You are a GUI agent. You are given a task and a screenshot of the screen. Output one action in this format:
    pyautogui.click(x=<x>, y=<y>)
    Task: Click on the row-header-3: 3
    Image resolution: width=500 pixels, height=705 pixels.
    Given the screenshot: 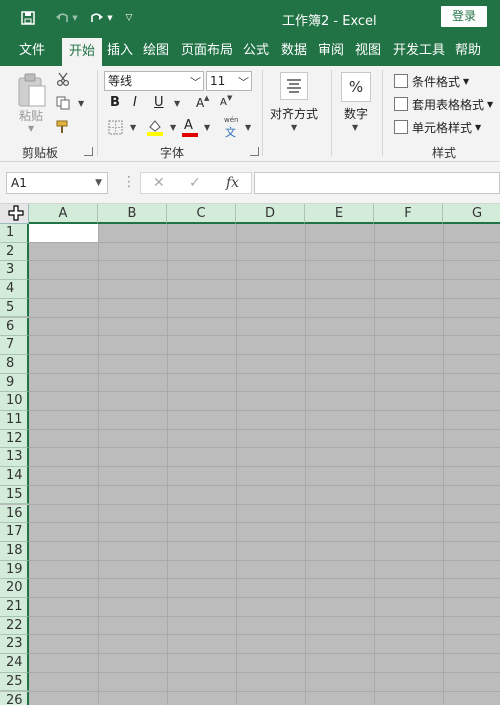 What is the action you would take?
    pyautogui.click(x=14, y=271)
    